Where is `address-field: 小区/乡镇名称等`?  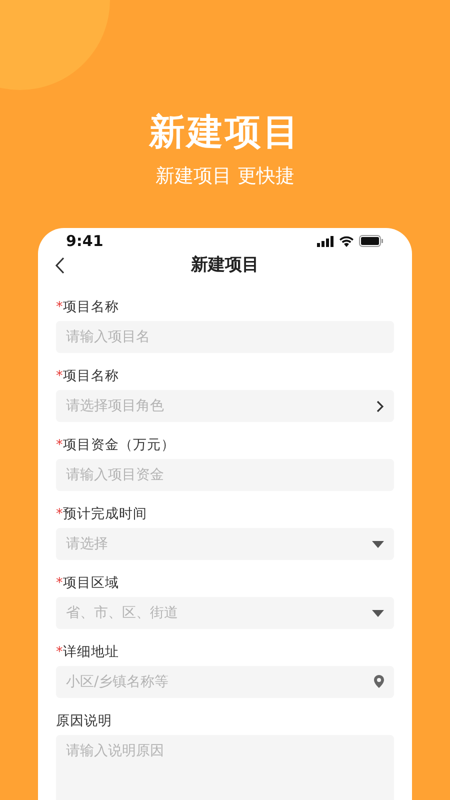 address-field: 小区/乡镇名称等 is located at coordinates (225, 682).